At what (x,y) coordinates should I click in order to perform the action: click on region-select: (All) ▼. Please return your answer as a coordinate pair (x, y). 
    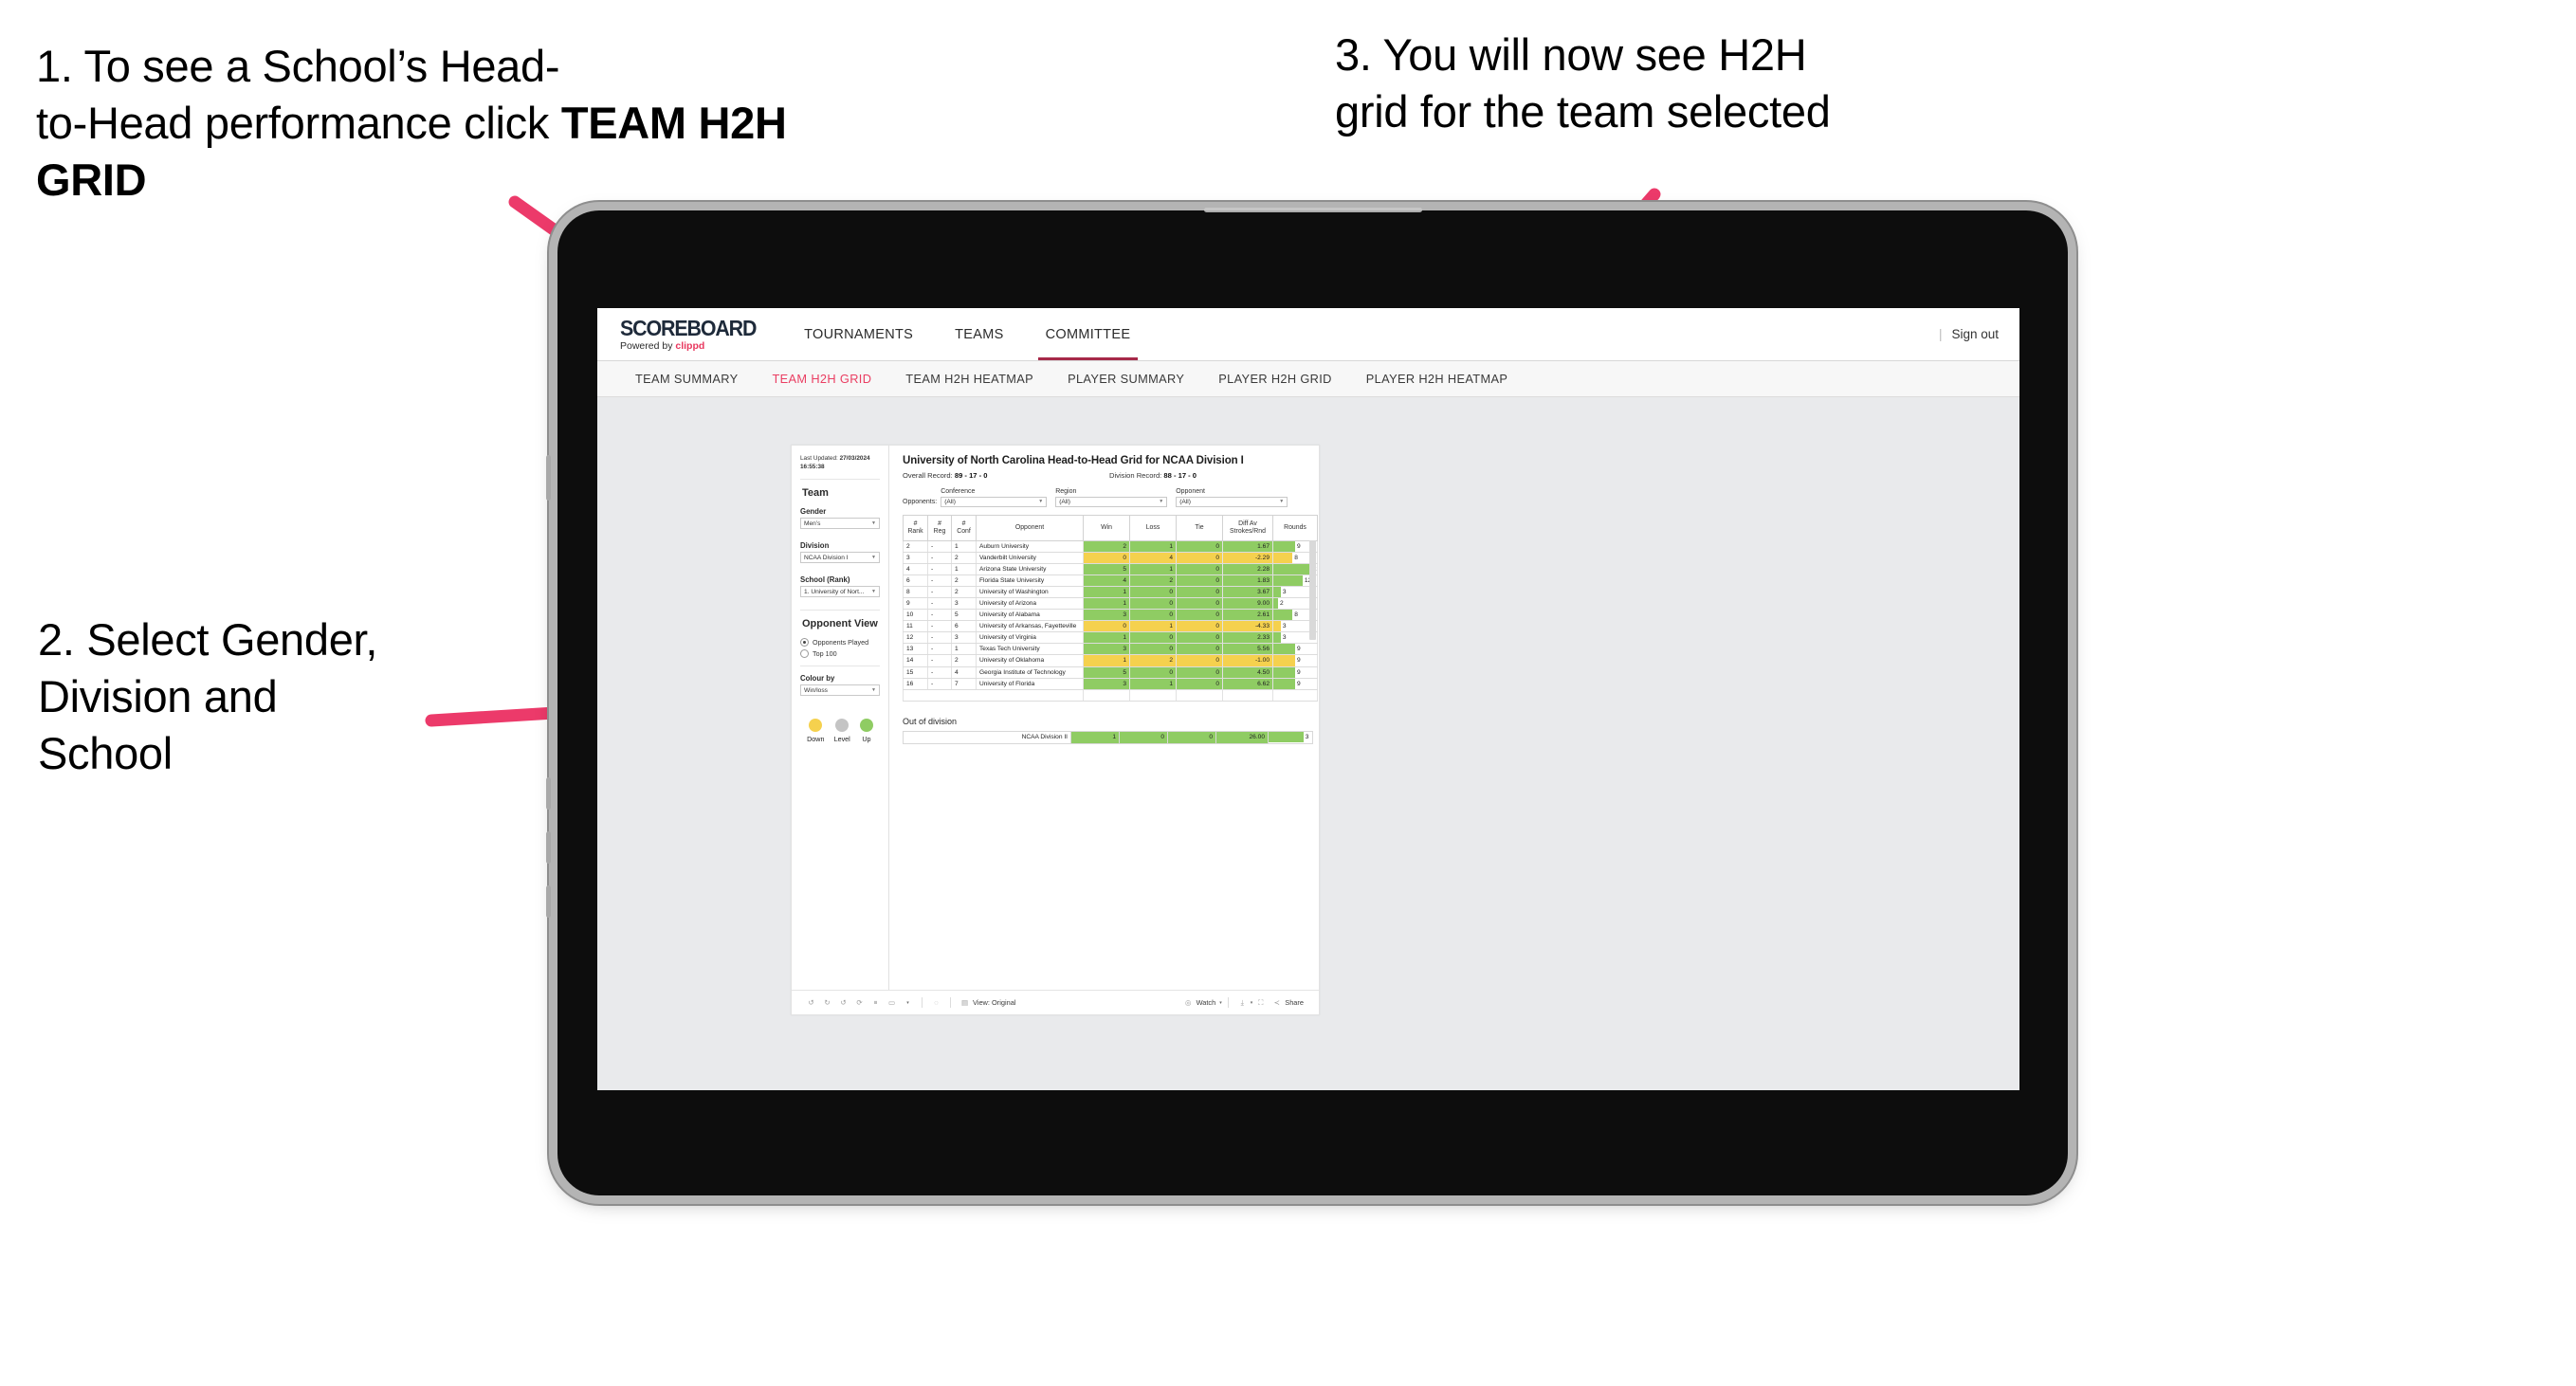
    Looking at the image, I should click on (1111, 501).